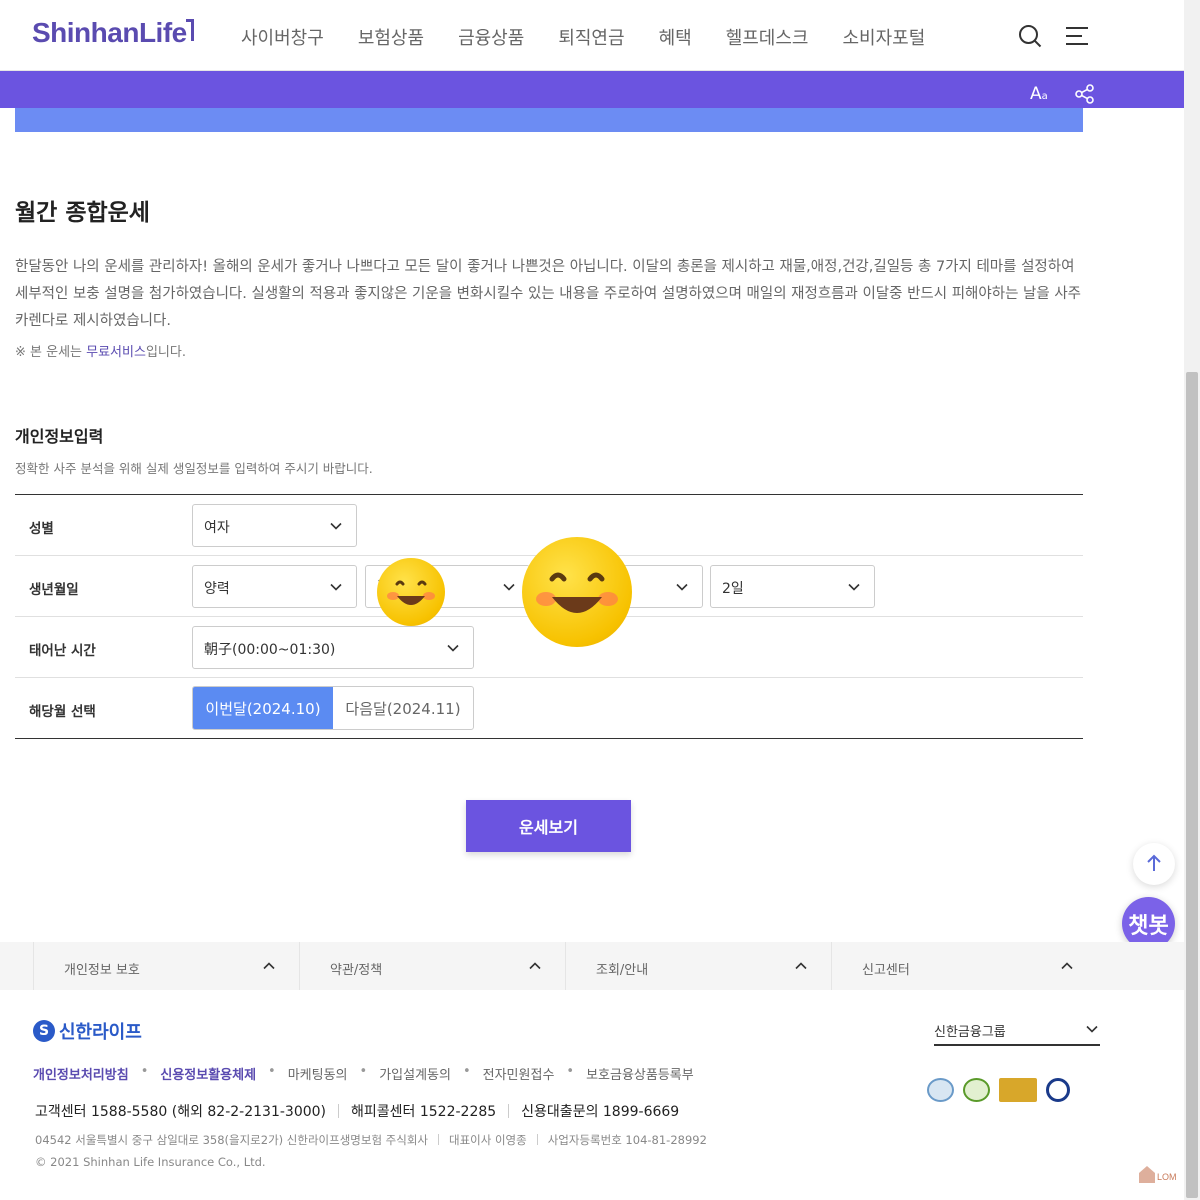  Describe the element at coordinates (432, 966) in the screenshot. I see `footer-tab-terms: 약관/정책` at that location.